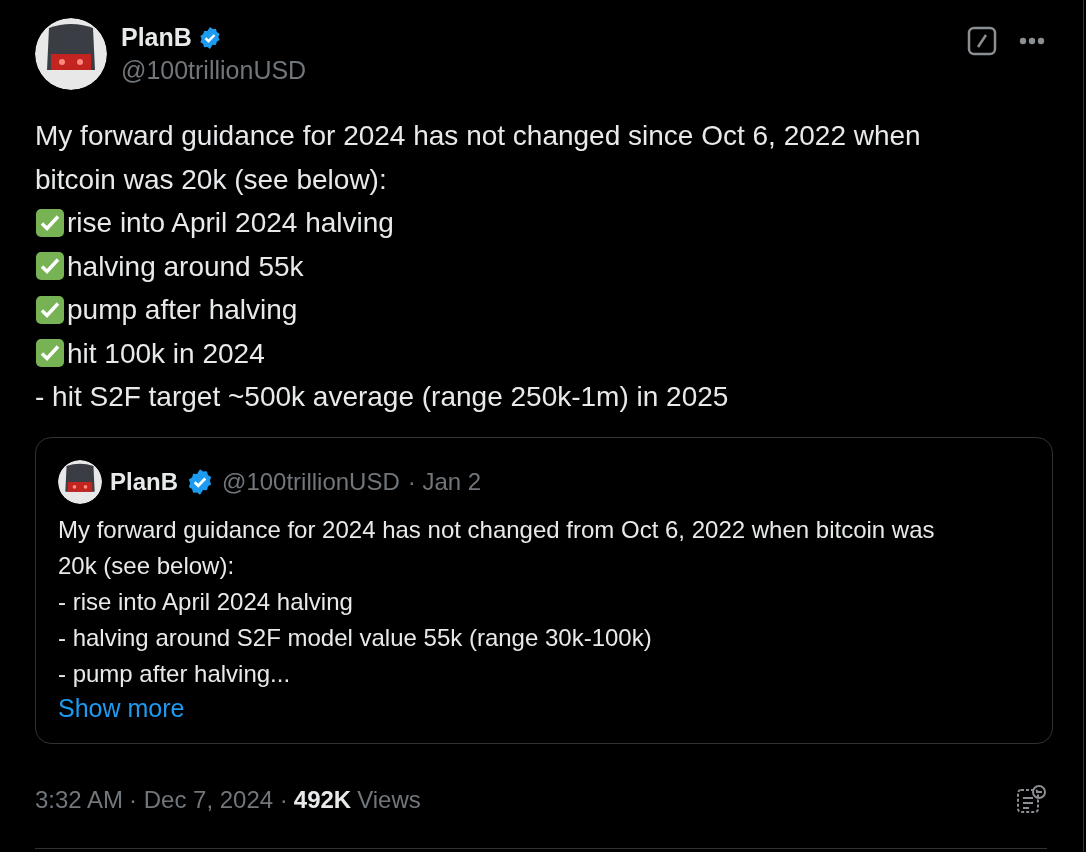 Image resolution: width=1086 pixels, height=852 pixels. Describe the element at coordinates (144, 481) in the screenshot. I see `quoted-author-name: PlanB` at that location.